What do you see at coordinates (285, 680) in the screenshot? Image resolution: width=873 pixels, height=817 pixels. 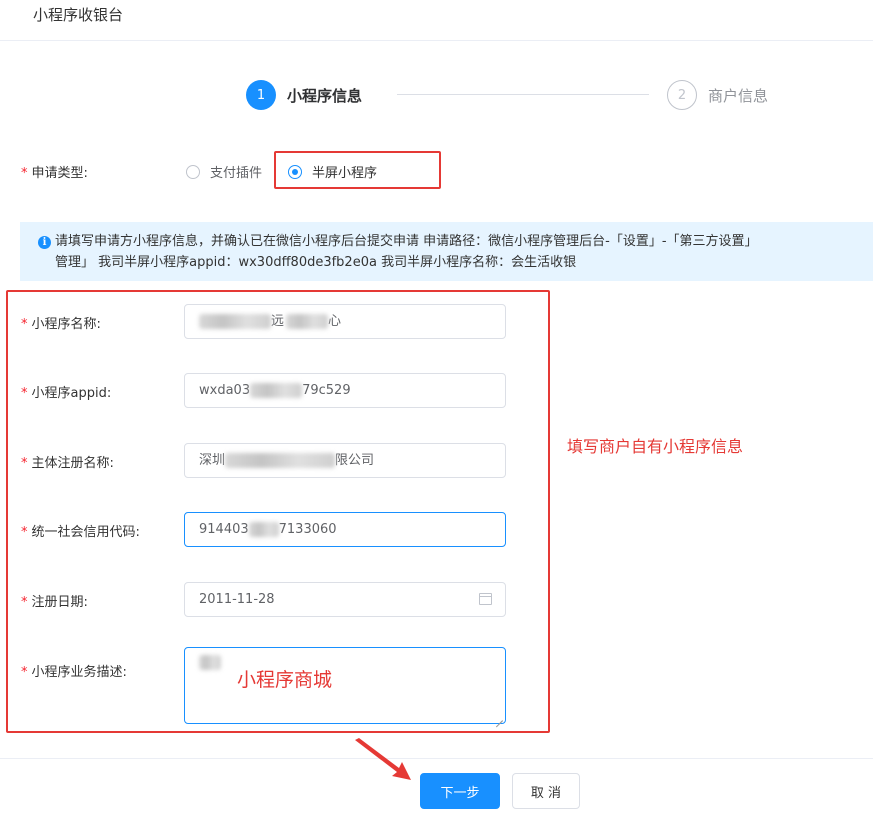 I see `description-annotation: 小程序商城` at bounding box center [285, 680].